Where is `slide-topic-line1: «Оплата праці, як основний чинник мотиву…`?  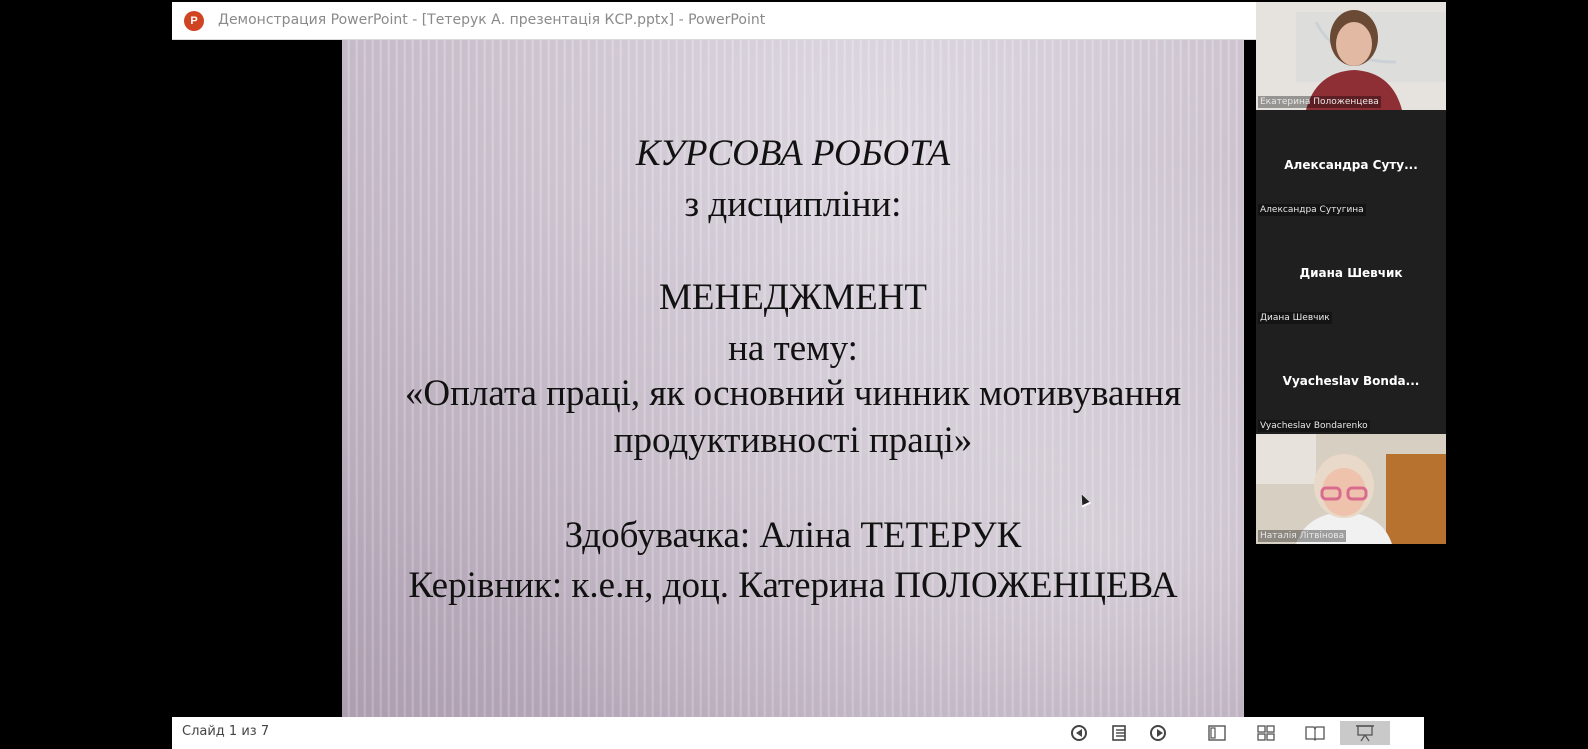
slide-topic-line1: «Оплата праці, як основний чинник мотиву… is located at coordinates (793, 393).